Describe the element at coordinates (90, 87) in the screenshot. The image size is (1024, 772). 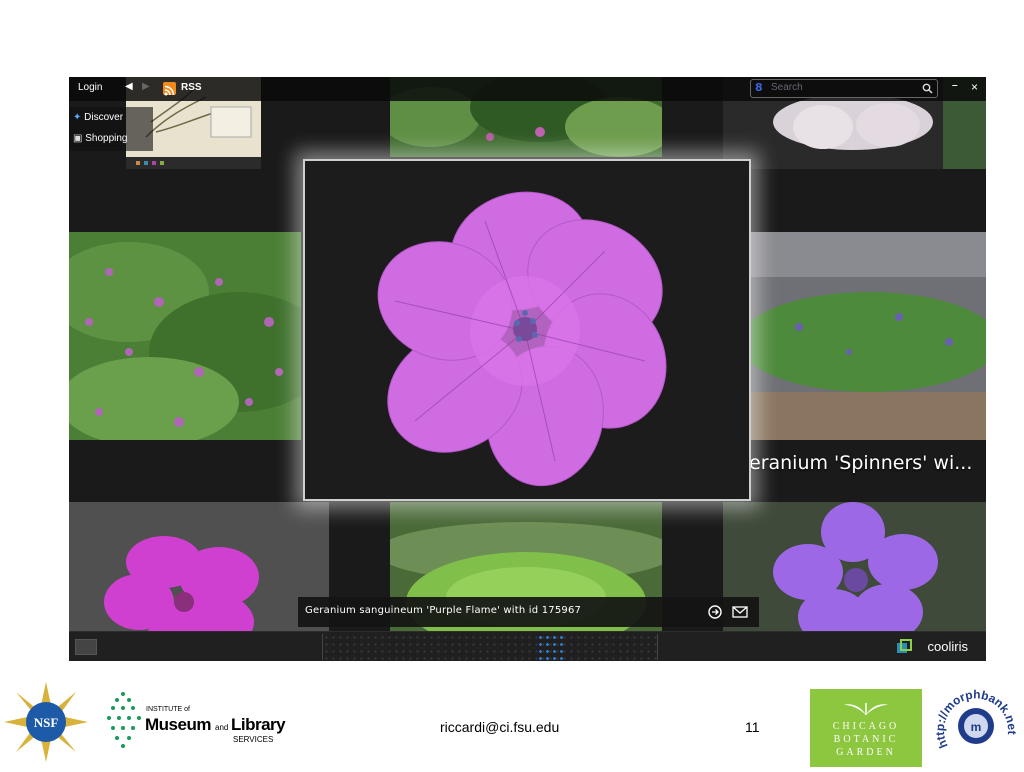
I see `login-link: Login` at that location.